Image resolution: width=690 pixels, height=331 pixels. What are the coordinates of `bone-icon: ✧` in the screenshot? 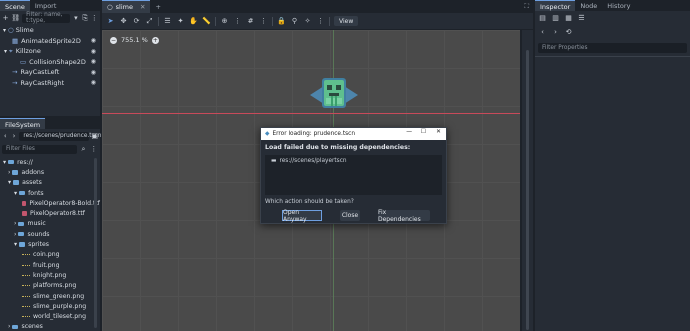 It's located at (307, 21).